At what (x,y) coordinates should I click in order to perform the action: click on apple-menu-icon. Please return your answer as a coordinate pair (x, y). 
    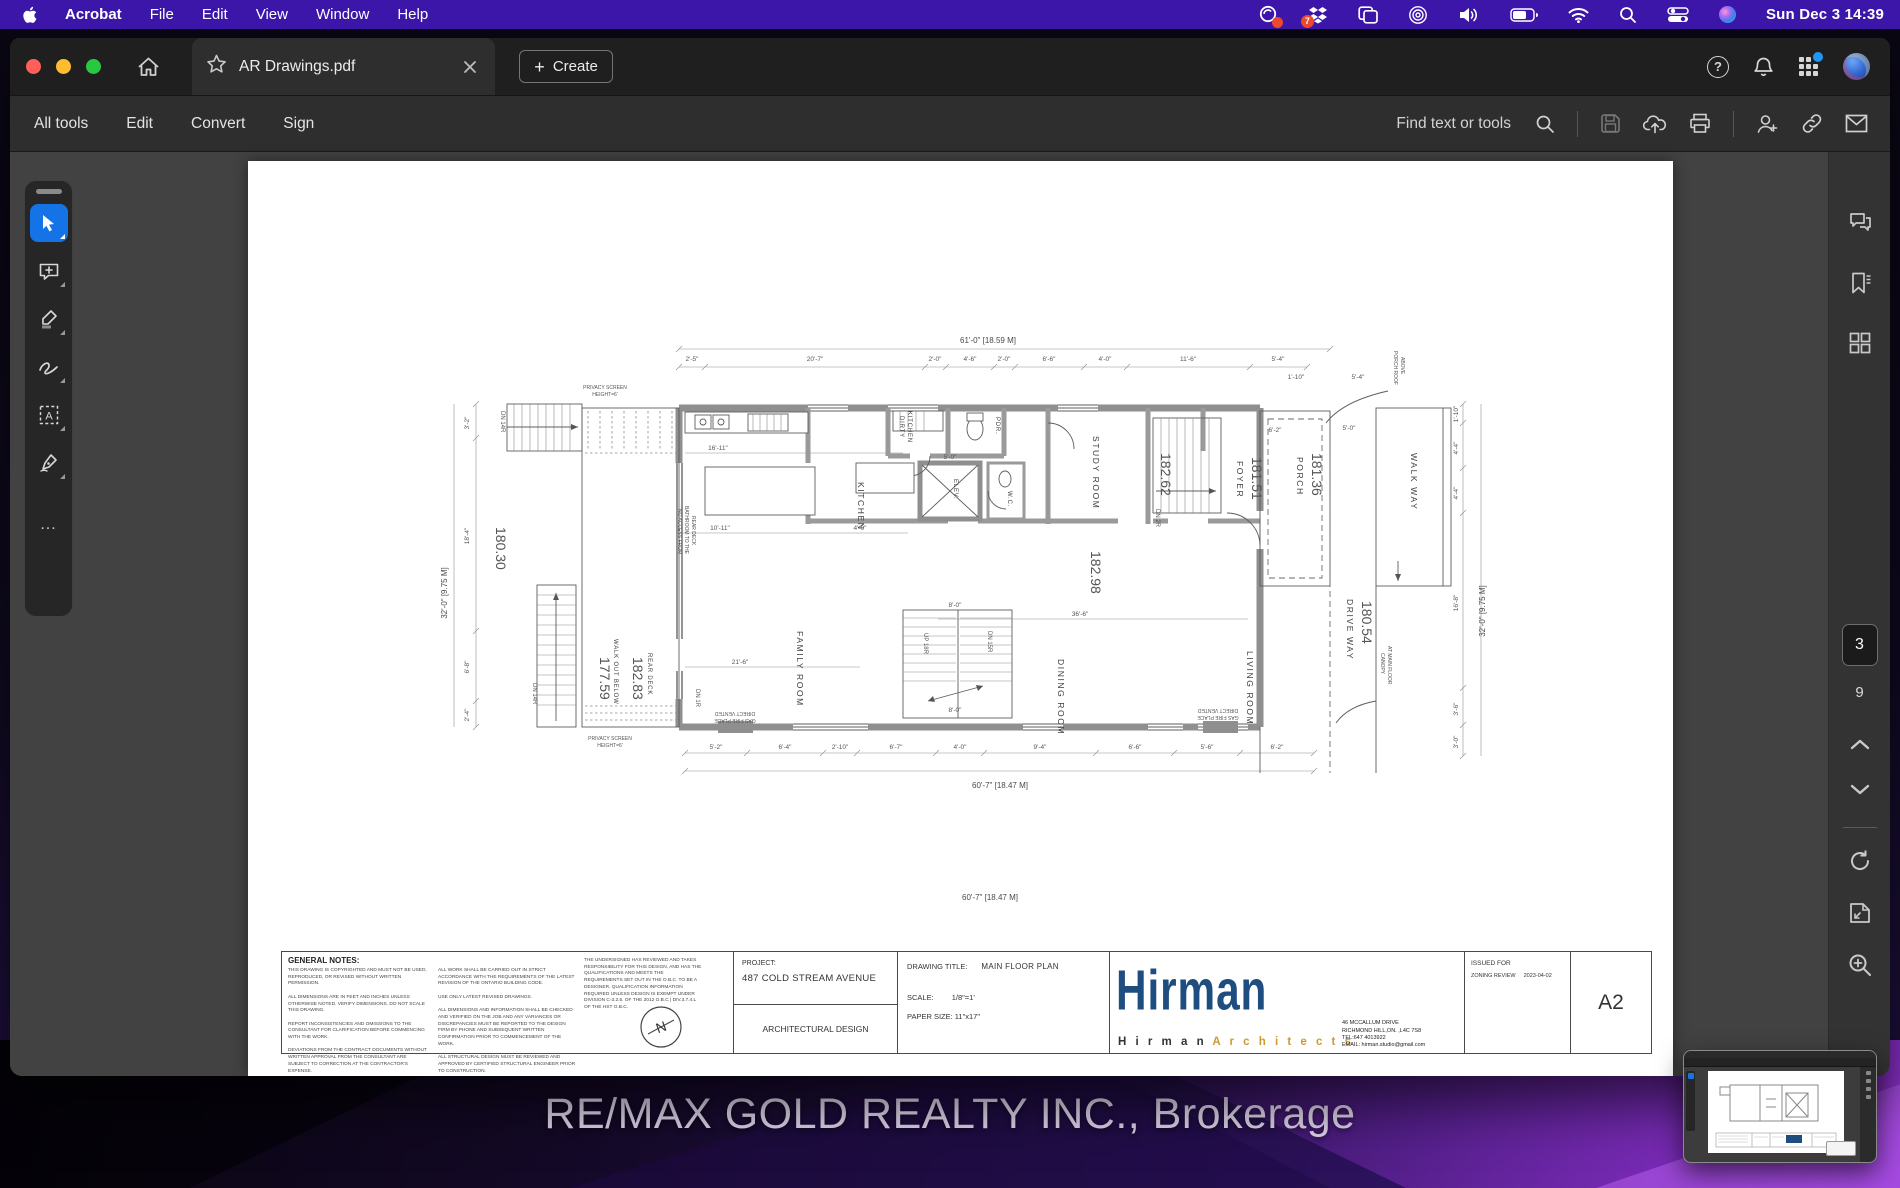
    Looking at the image, I should click on (29, 15).